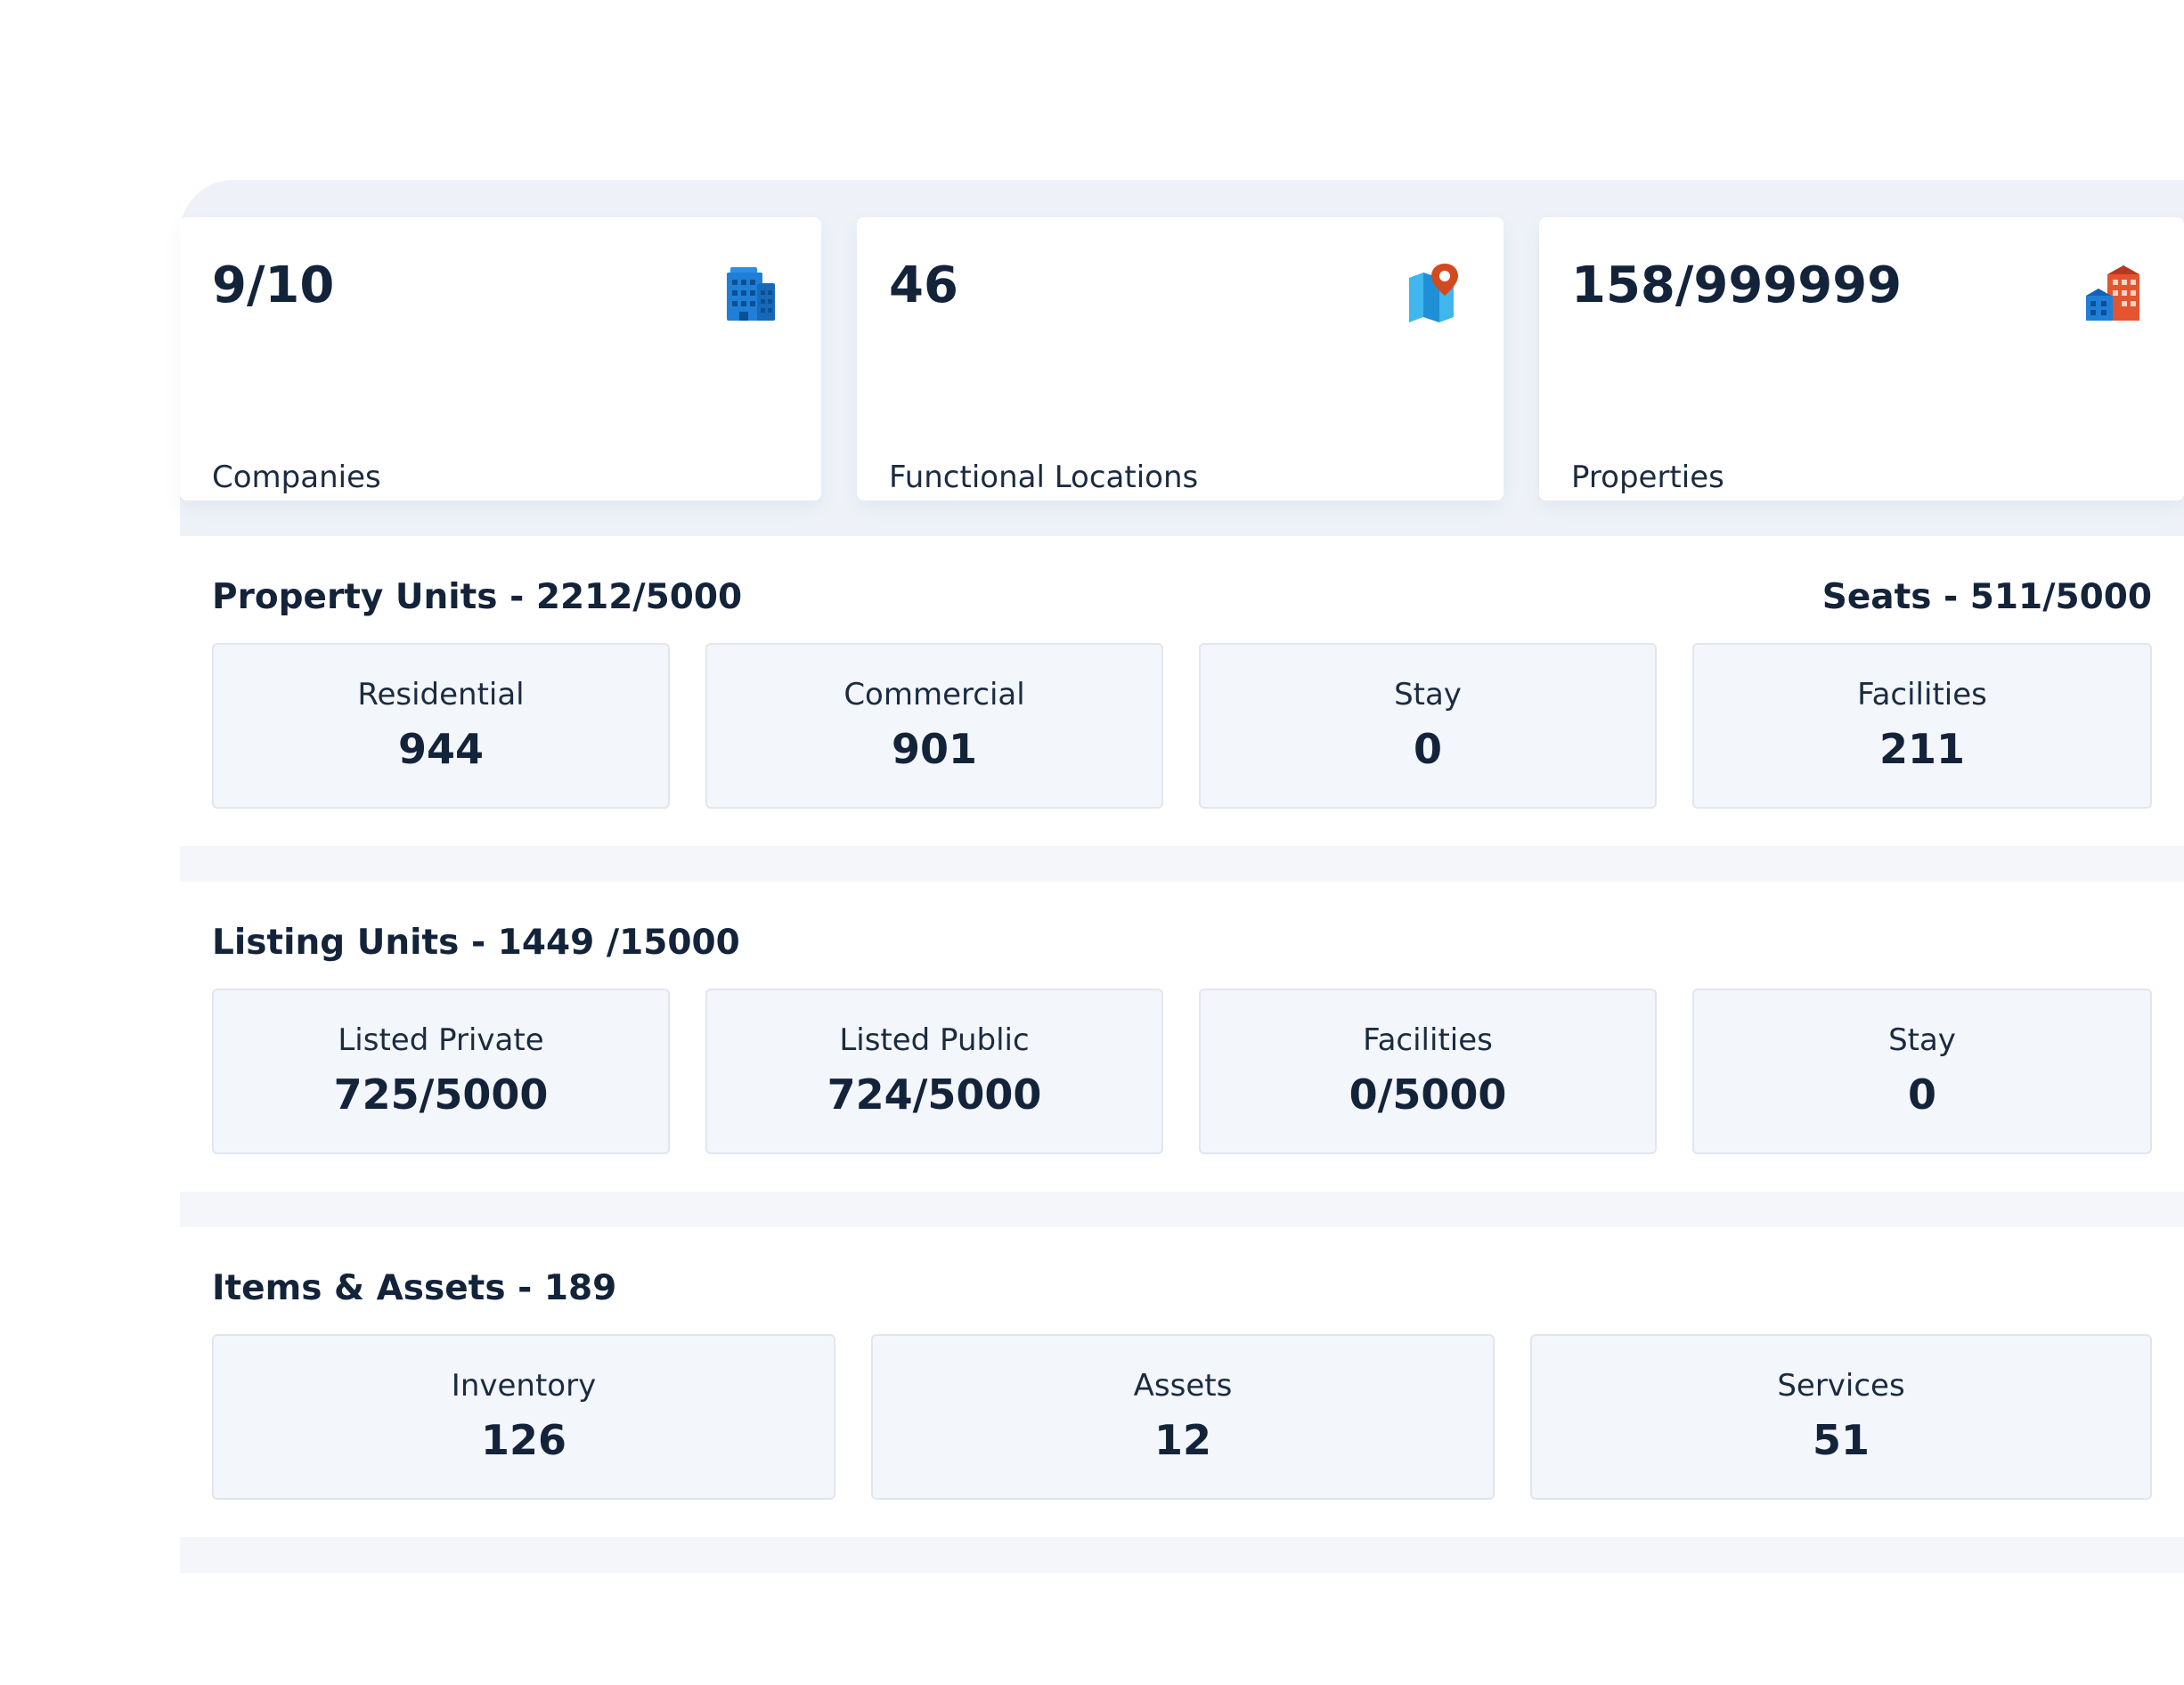 This screenshot has height=1685, width=2184. I want to click on properties-count: 158/999999, so click(1737, 285).